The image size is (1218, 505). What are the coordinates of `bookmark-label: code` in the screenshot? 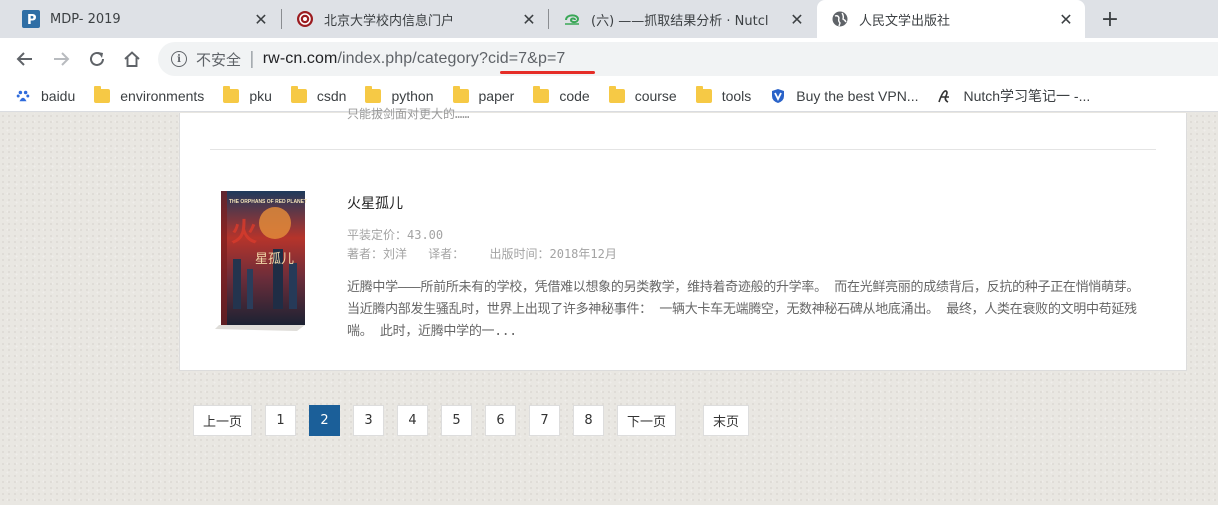 It's located at (574, 95).